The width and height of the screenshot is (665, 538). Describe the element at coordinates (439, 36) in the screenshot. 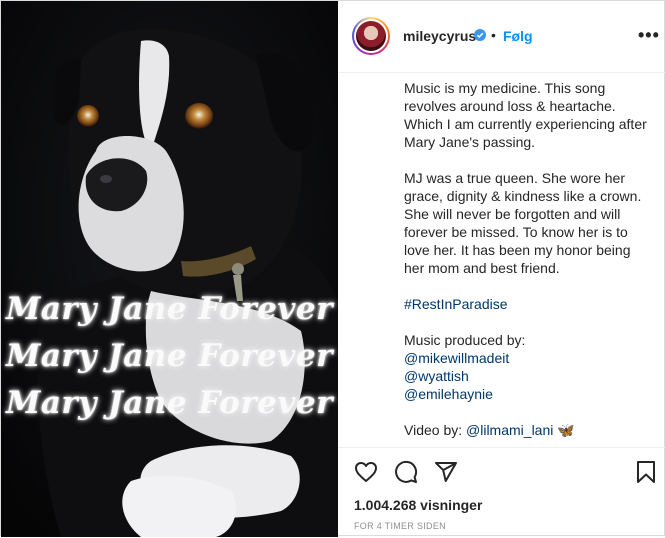

I see `username-link: mileycyrus` at that location.